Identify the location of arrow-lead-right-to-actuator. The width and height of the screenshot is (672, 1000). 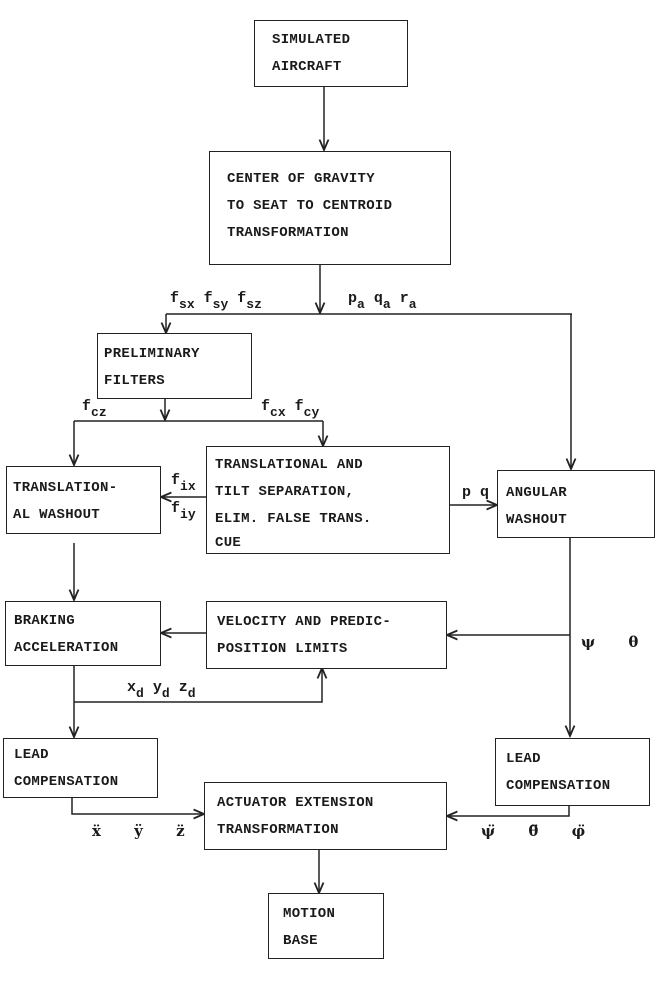
(508, 811).